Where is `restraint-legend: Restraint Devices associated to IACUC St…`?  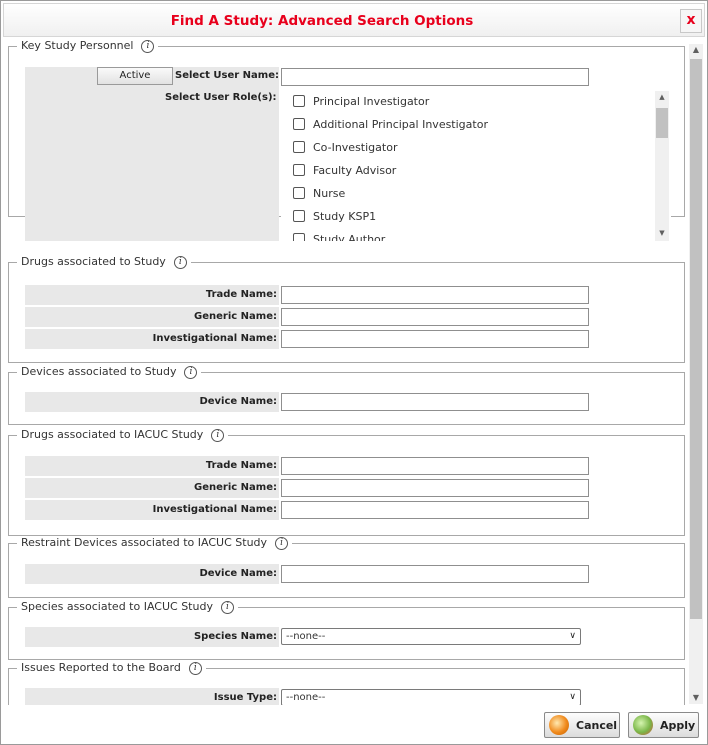
restraint-legend: Restraint Devices associated to IACUC St… is located at coordinates (154, 543).